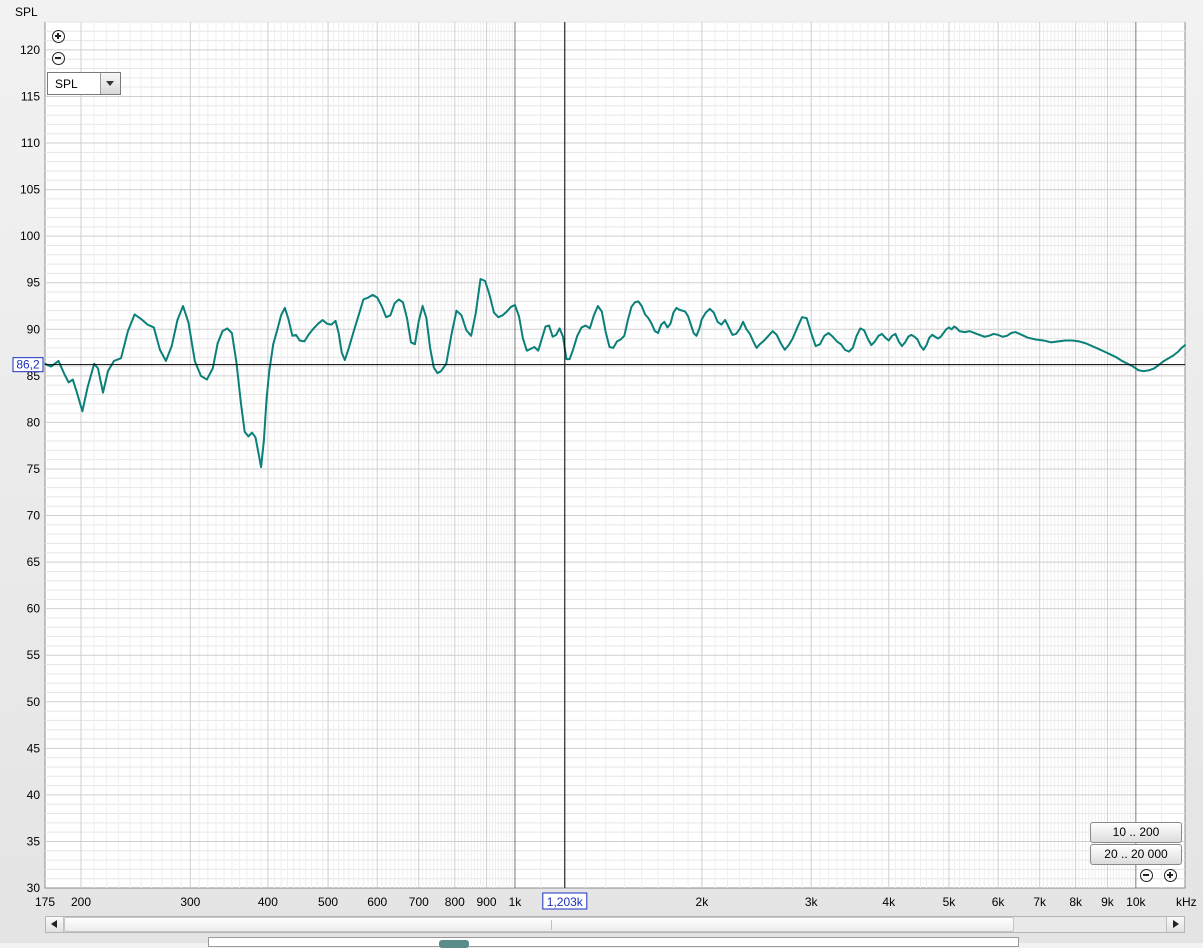 Image resolution: width=1203 pixels, height=948 pixels. What do you see at coordinates (34, 888) in the screenshot?
I see `y-tick-label: 30` at bounding box center [34, 888].